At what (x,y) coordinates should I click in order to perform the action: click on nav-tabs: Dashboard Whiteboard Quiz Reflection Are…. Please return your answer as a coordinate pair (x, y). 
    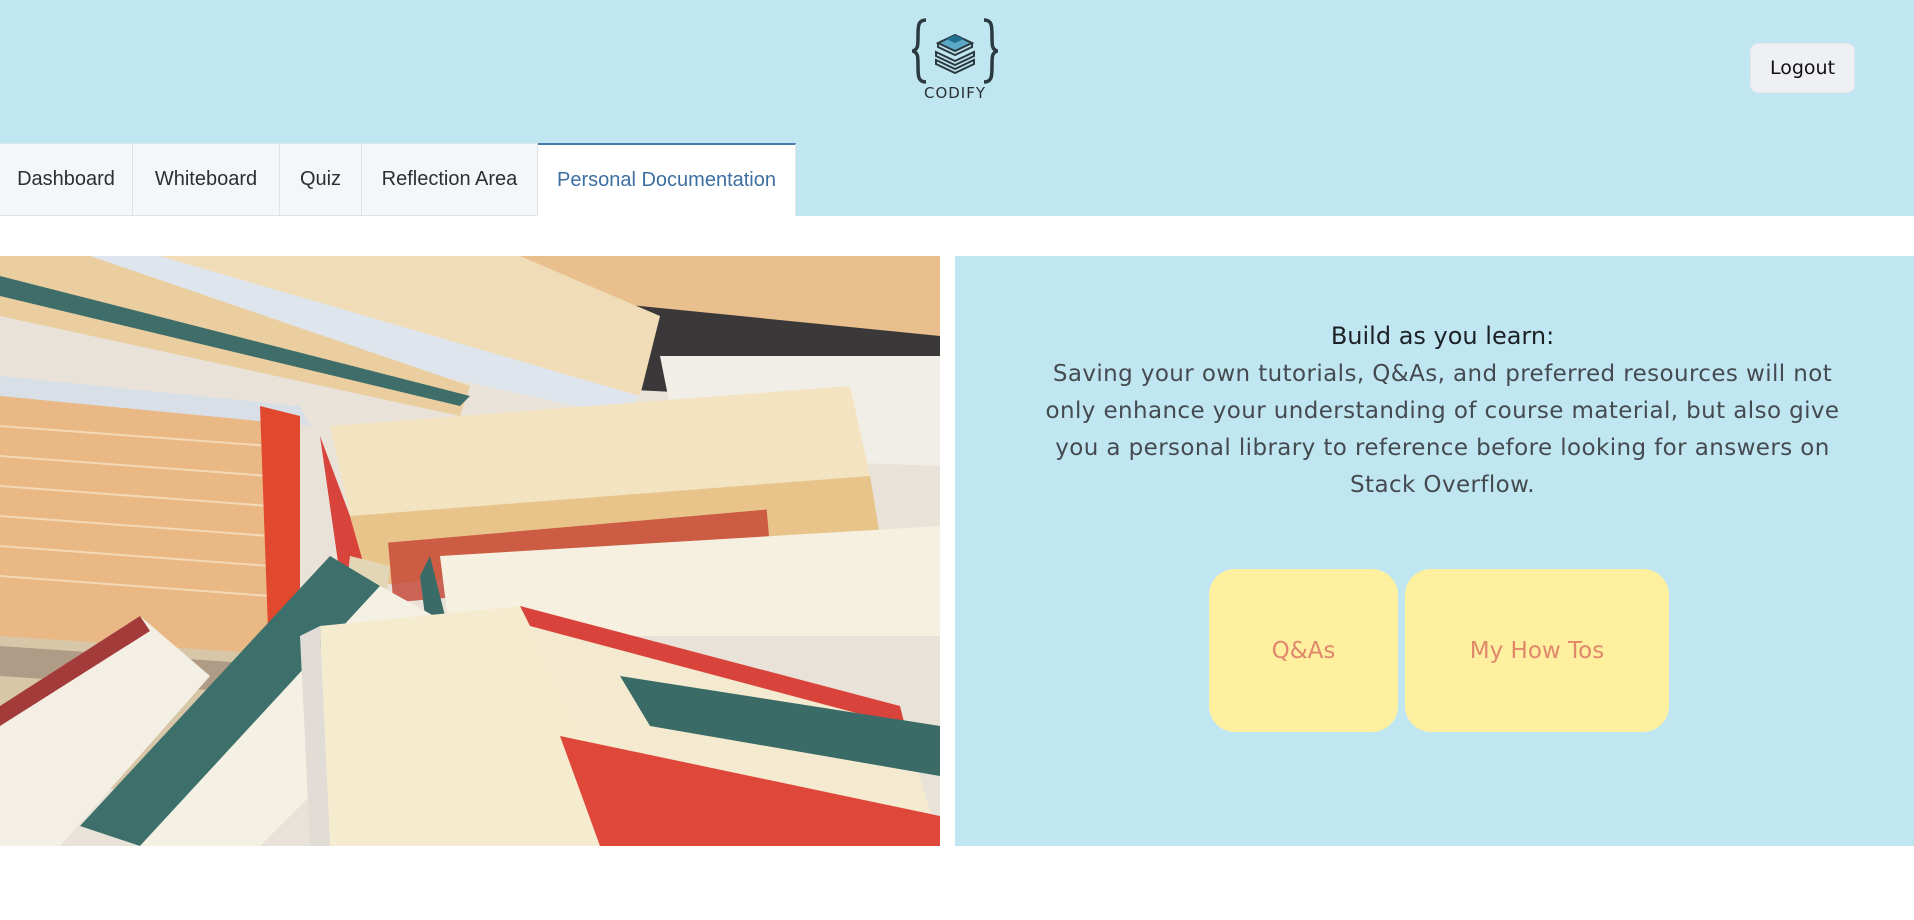
    Looking at the image, I should click on (398, 179).